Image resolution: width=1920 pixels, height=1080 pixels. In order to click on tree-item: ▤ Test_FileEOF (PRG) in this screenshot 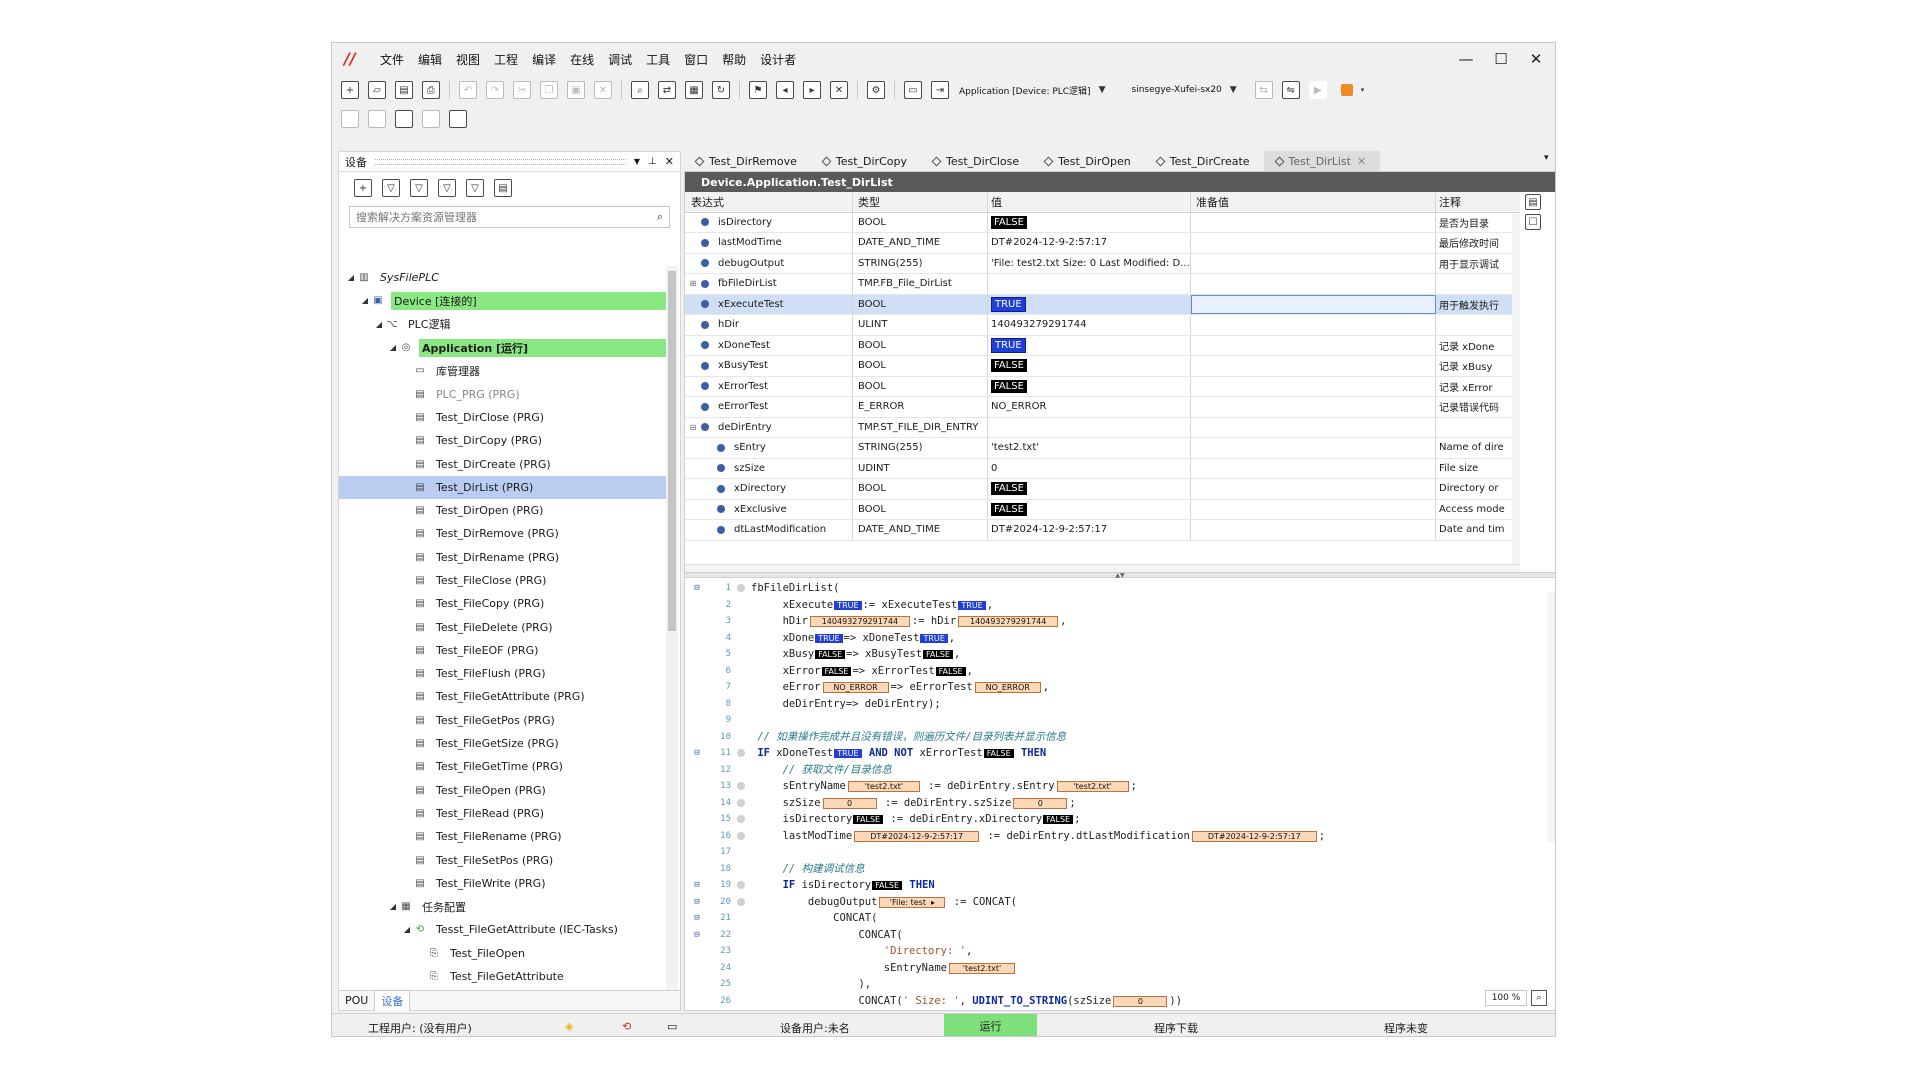, I will do `click(503, 650)`.